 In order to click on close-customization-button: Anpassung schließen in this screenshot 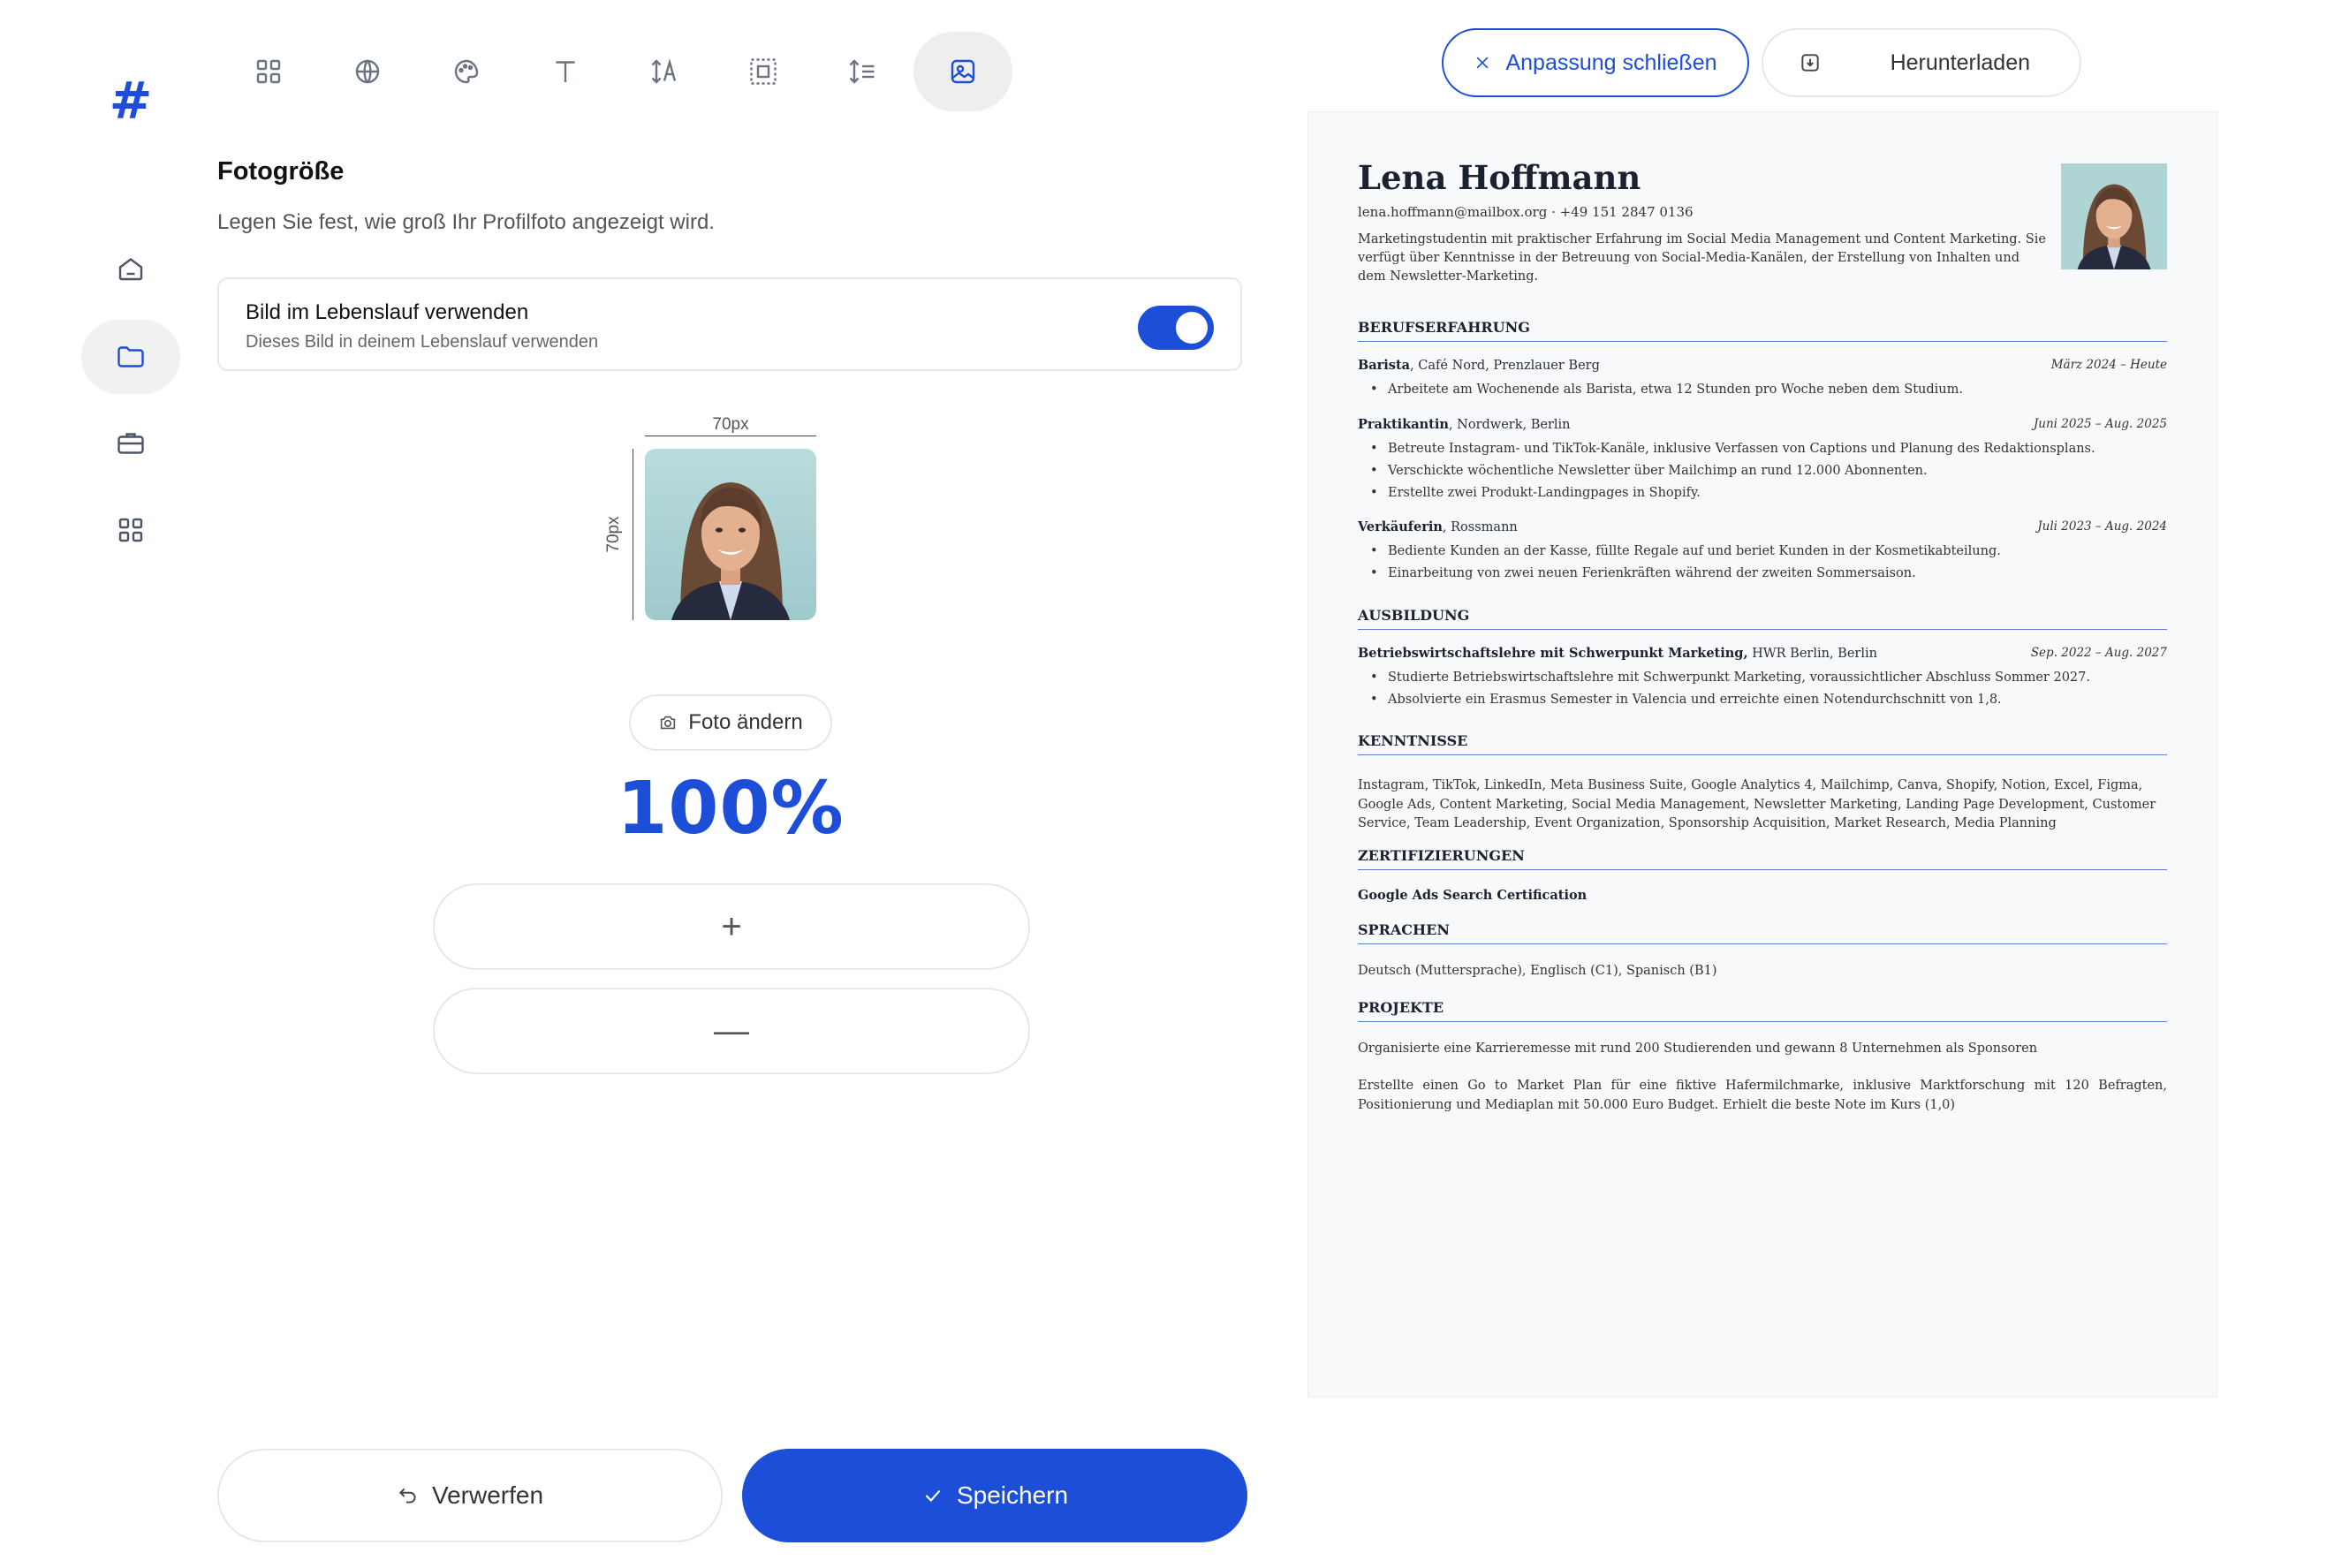, I will do `click(1595, 62)`.